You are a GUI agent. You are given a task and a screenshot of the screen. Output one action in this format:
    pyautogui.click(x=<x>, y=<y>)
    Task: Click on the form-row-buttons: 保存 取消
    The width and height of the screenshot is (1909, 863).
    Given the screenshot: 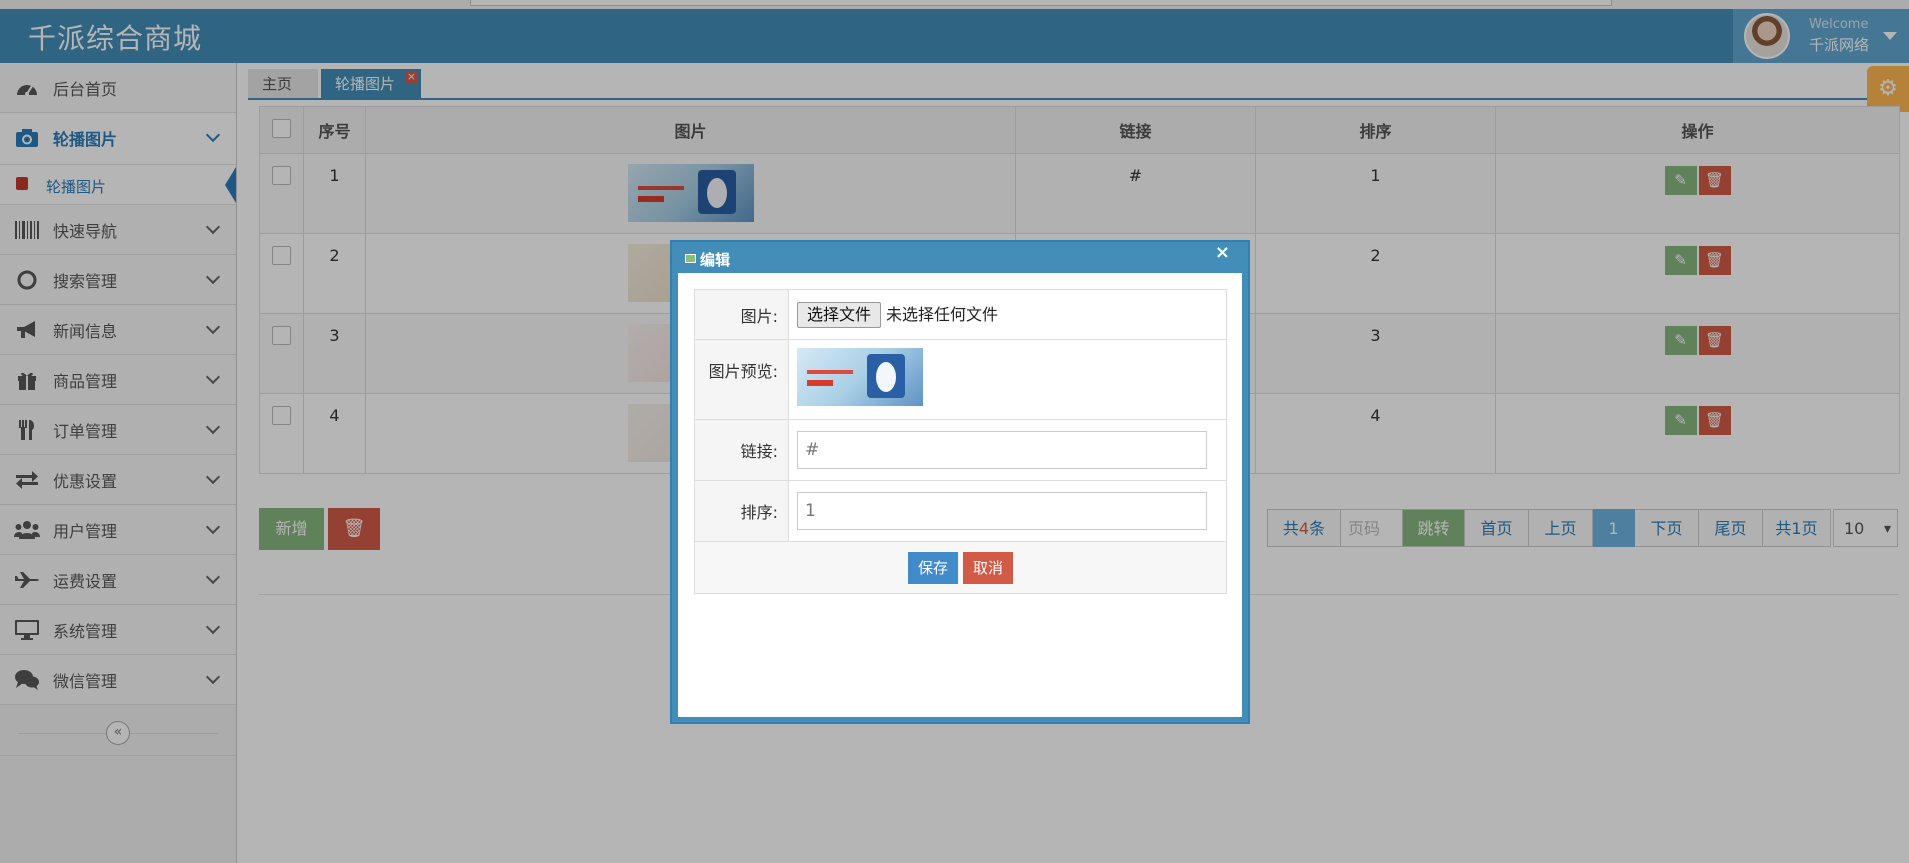 What is the action you would take?
    pyautogui.click(x=960, y=567)
    